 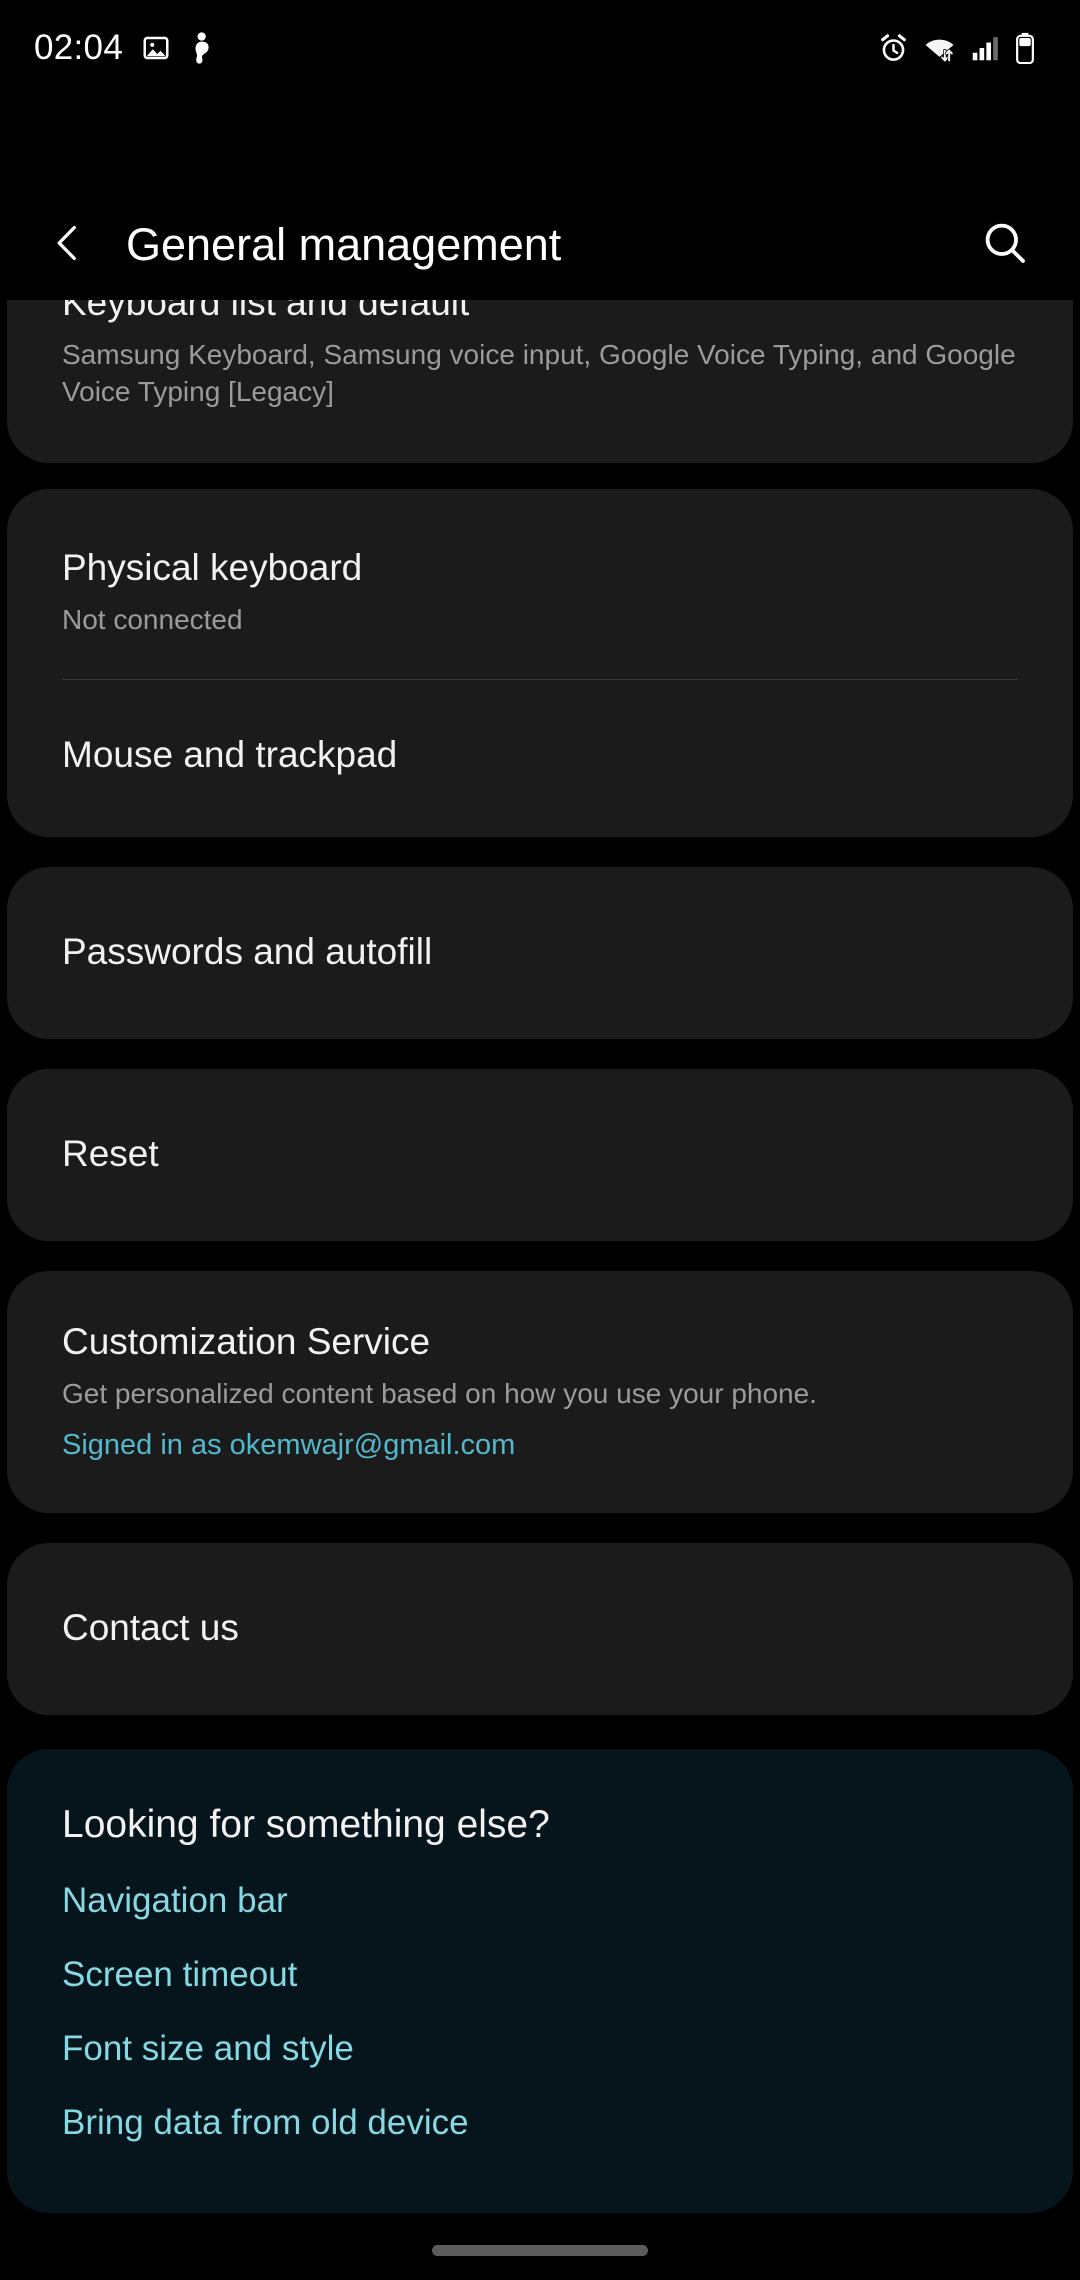 What do you see at coordinates (344, 244) in the screenshot?
I see `page-title: General management` at bounding box center [344, 244].